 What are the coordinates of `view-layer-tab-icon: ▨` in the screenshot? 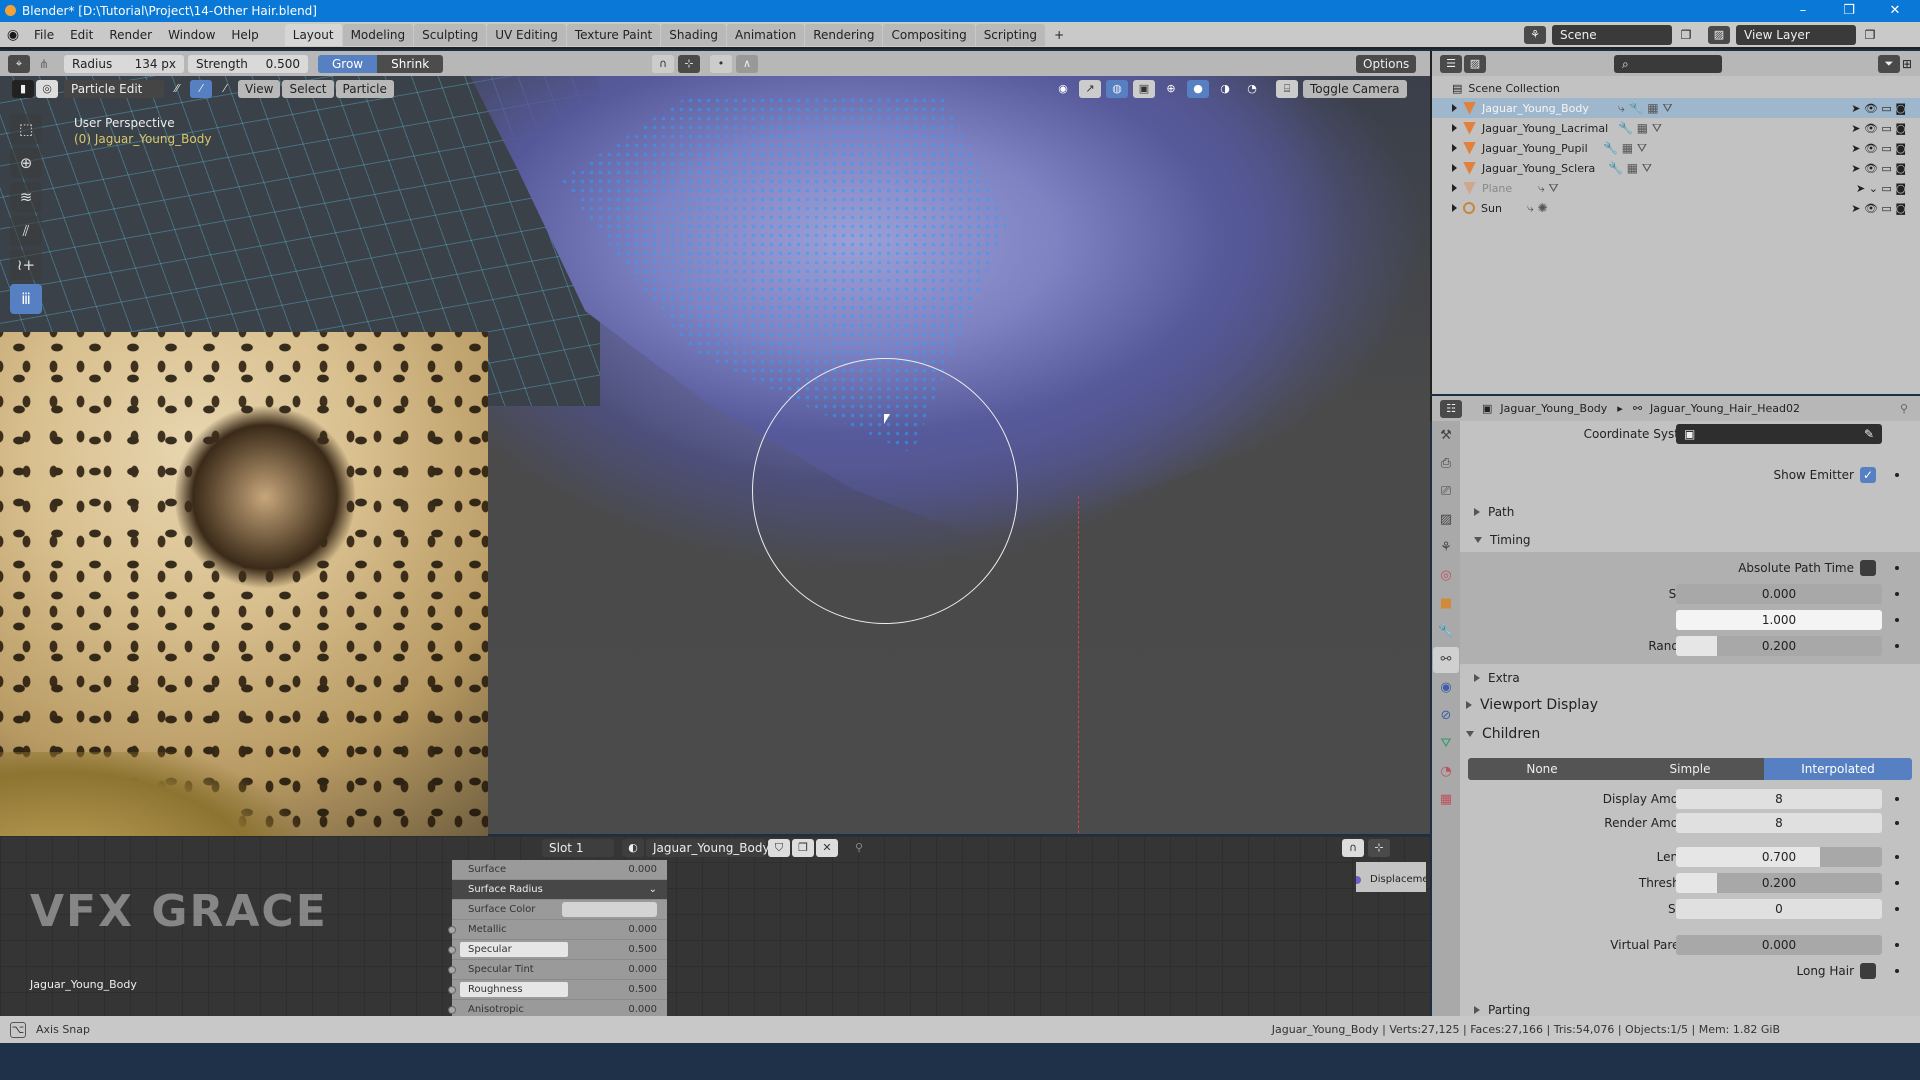 It's located at (1446, 520).